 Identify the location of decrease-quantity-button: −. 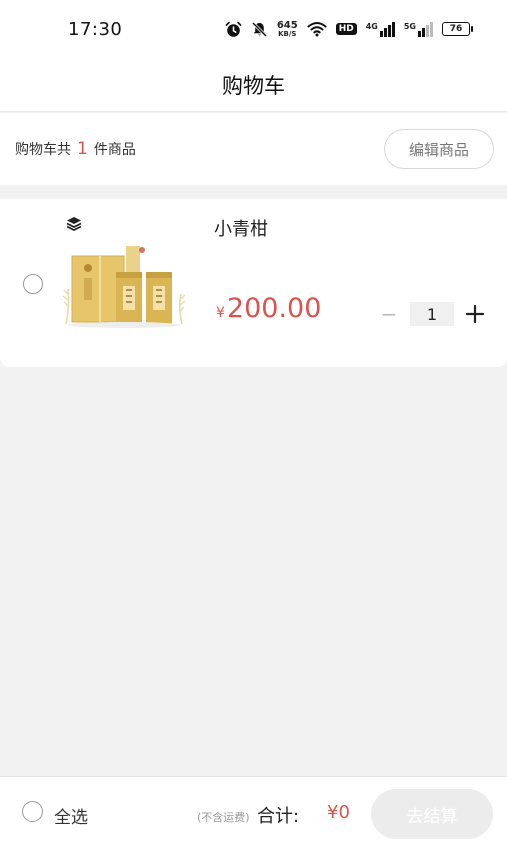
(389, 314).